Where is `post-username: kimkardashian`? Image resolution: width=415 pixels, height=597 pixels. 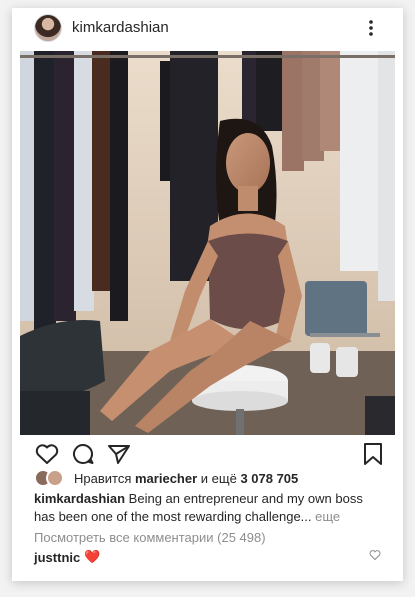
post-username: kimkardashian is located at coordinates (120, 27).